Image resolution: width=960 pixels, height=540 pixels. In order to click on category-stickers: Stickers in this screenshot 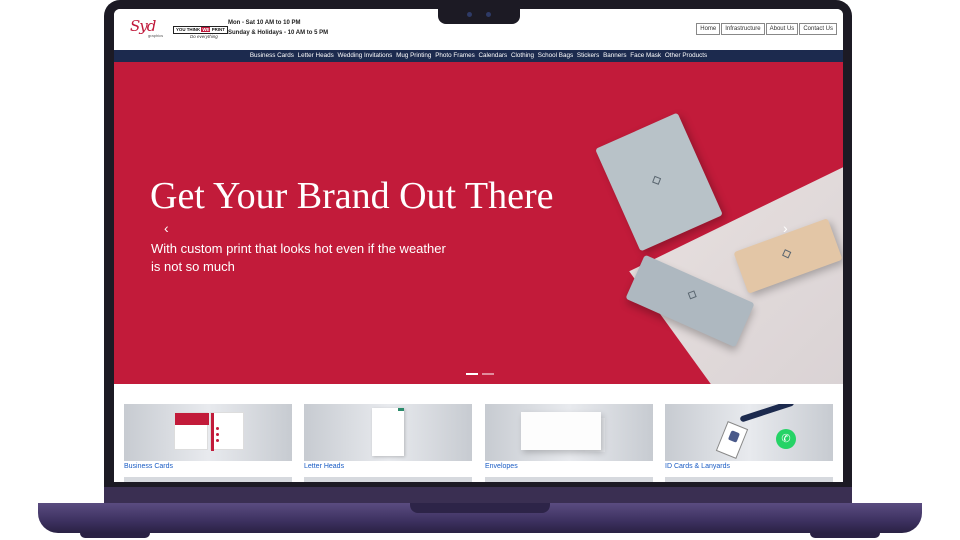, I will do `click(588, 55)`.